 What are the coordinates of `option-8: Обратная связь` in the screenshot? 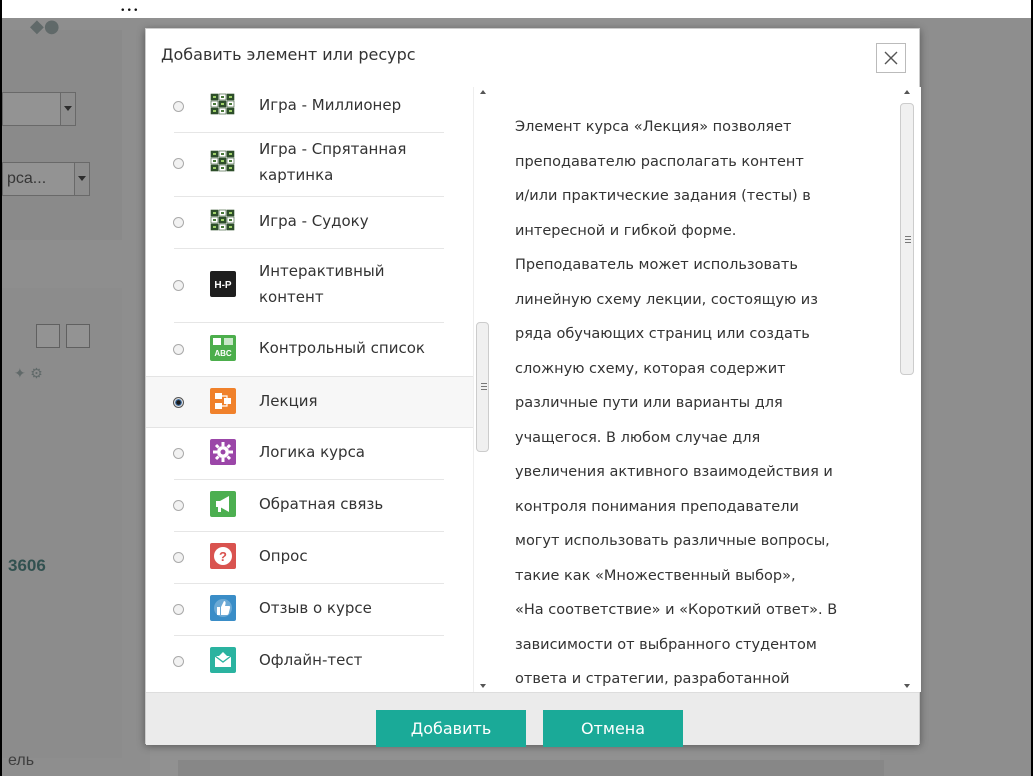 It's located at (309, 506).